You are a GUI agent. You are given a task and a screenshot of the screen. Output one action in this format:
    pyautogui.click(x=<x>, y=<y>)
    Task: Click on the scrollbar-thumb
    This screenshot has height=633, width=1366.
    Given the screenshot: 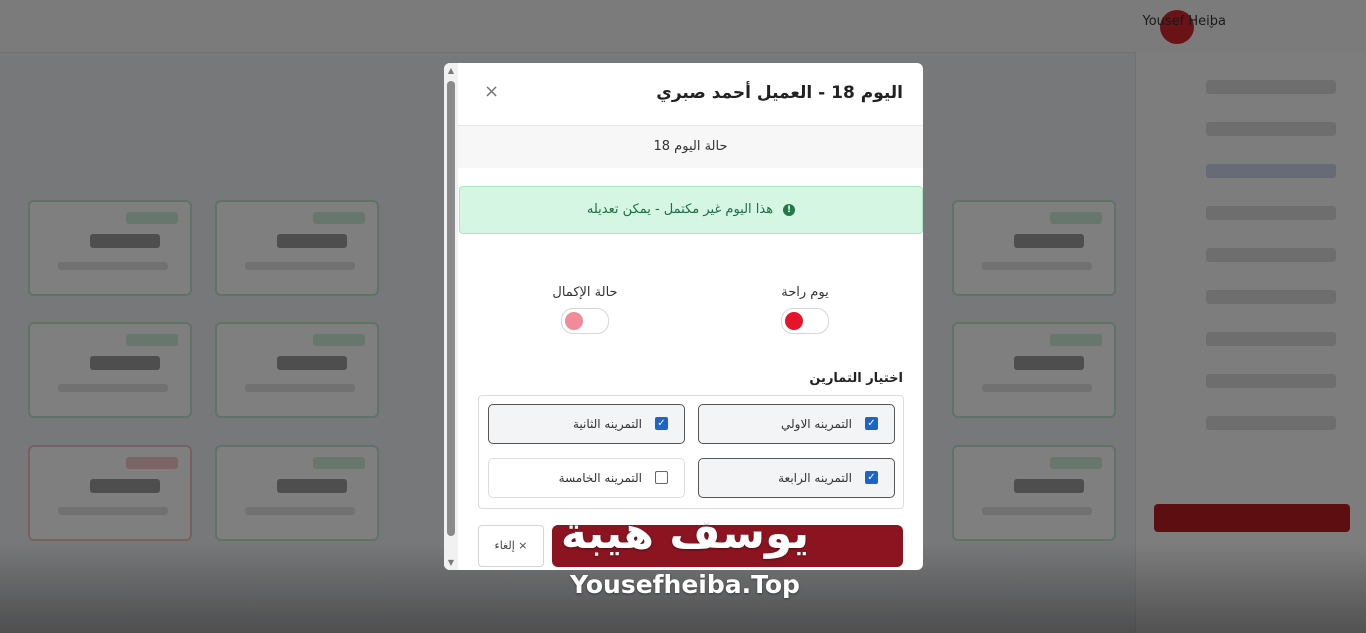 What is the action you would take?
    pyautogui.click(x=451, y=308)
    